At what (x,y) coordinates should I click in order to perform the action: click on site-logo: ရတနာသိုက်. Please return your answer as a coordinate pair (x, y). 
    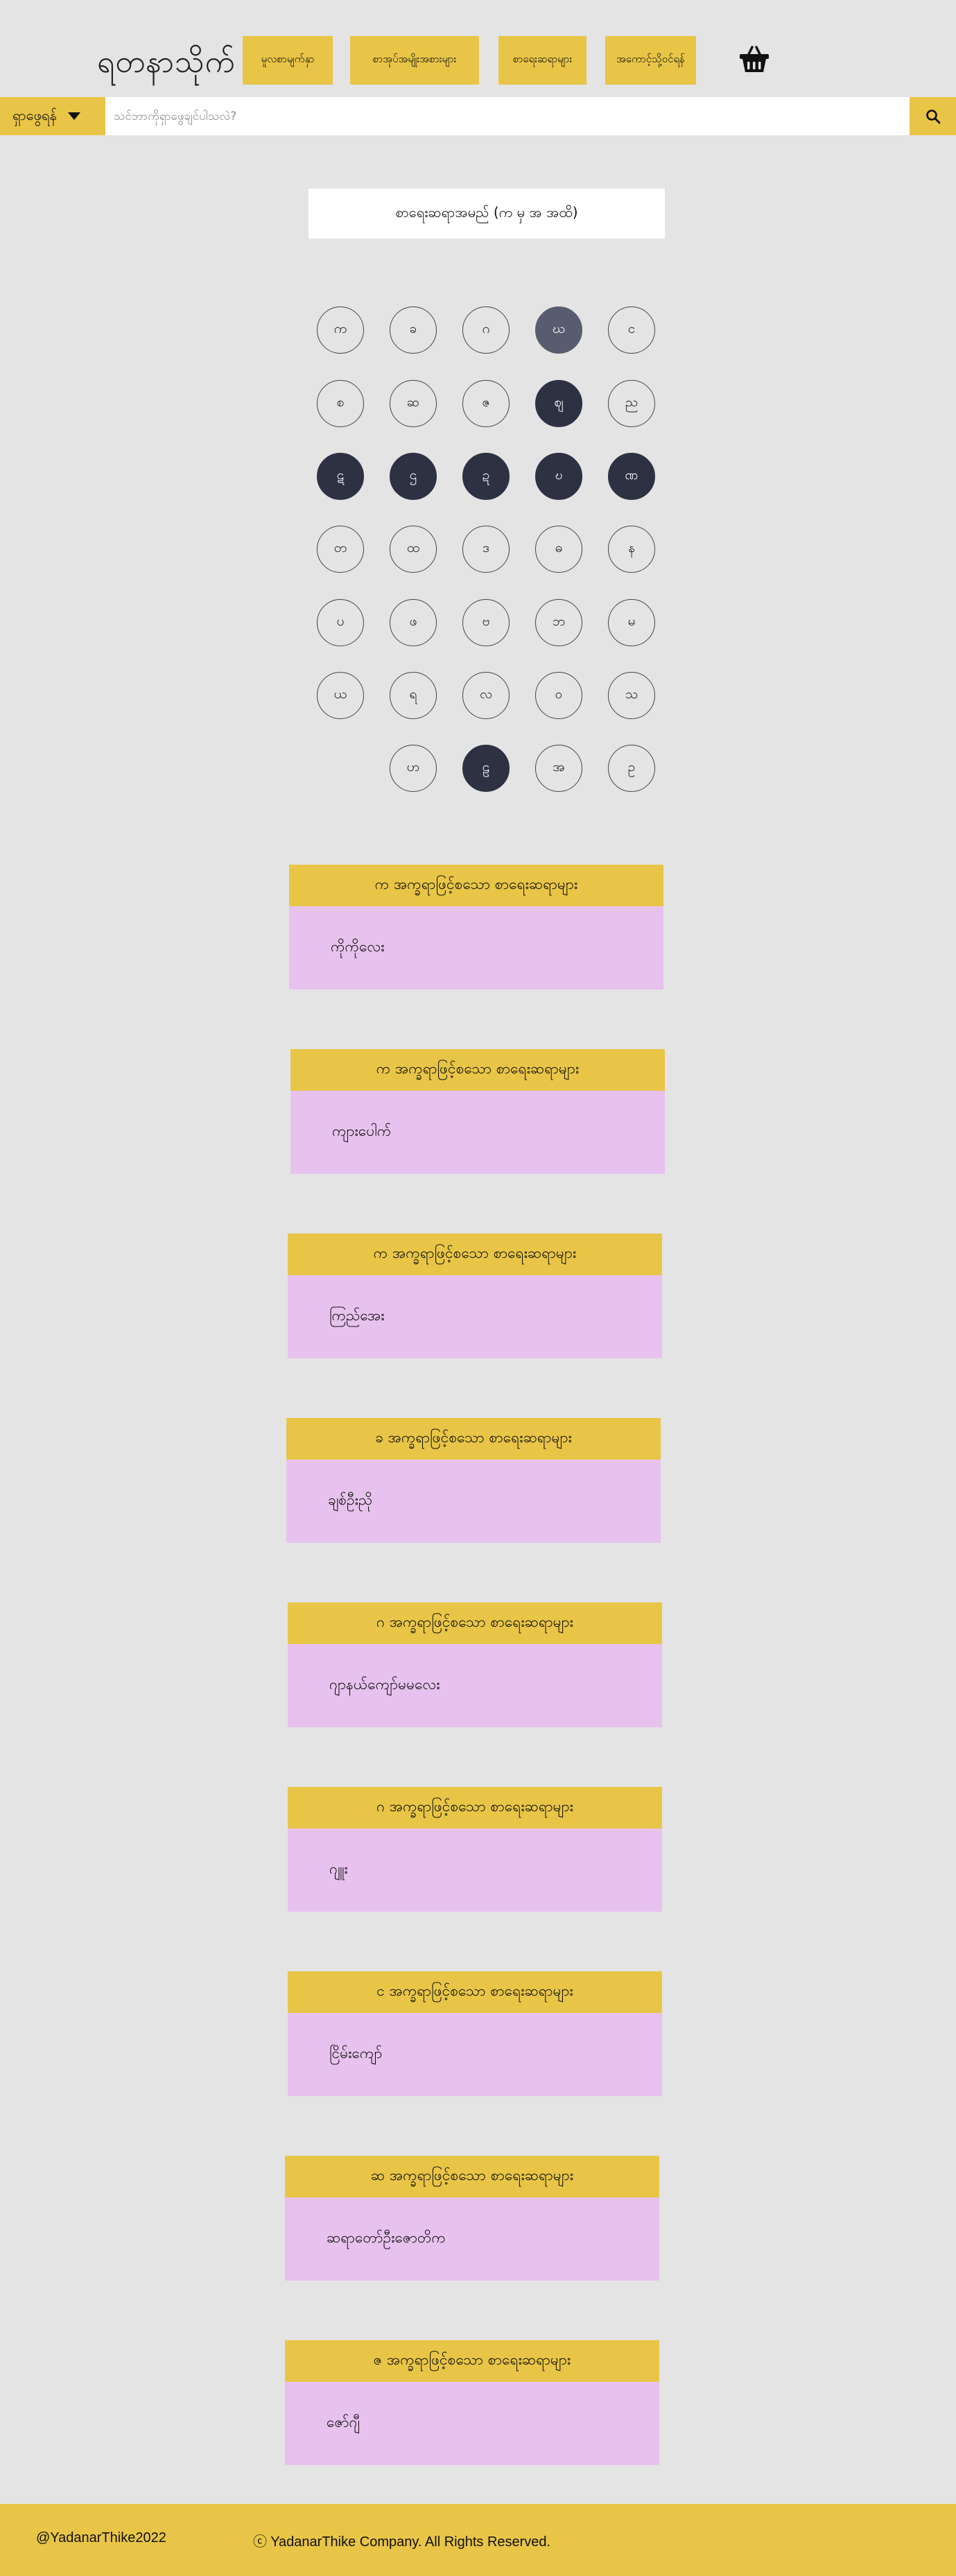
    Looking at the image, I should click on (166, 62).